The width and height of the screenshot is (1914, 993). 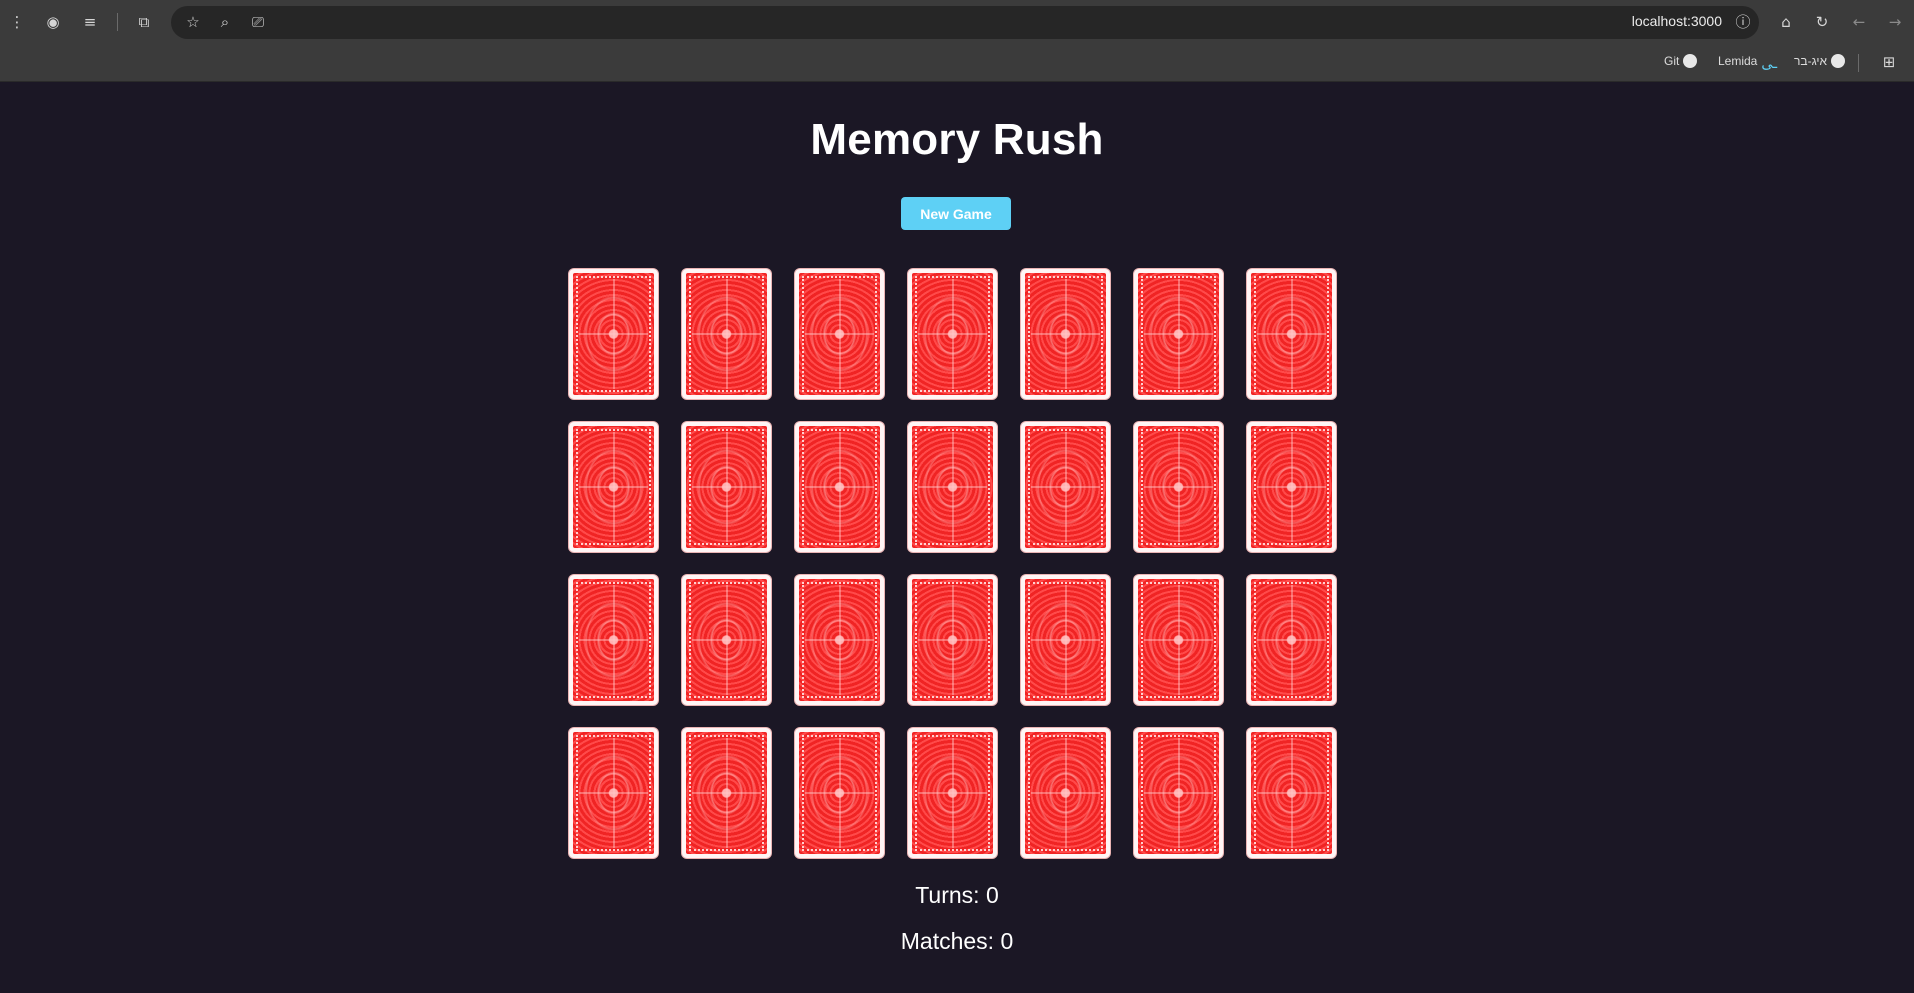 What do you see at coordinates (1677, 21) in the screenshot?
I see `url-text: localhost:3000` at bounding box center [1677, 21].